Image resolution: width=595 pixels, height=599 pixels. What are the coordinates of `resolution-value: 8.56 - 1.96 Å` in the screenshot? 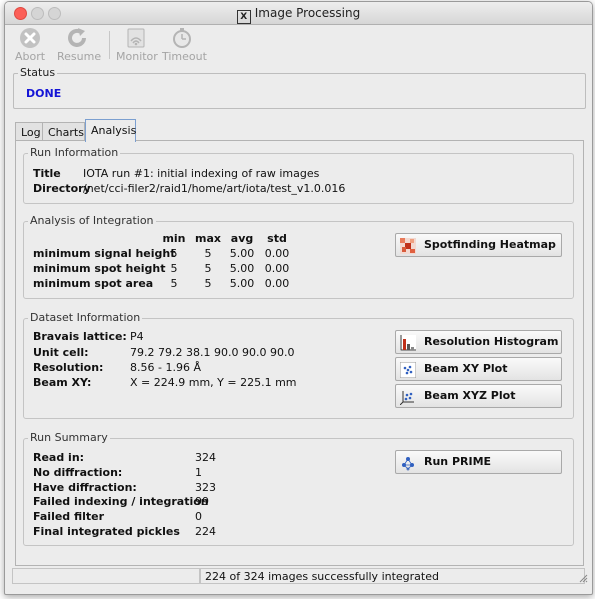 It's located at (165, 367).